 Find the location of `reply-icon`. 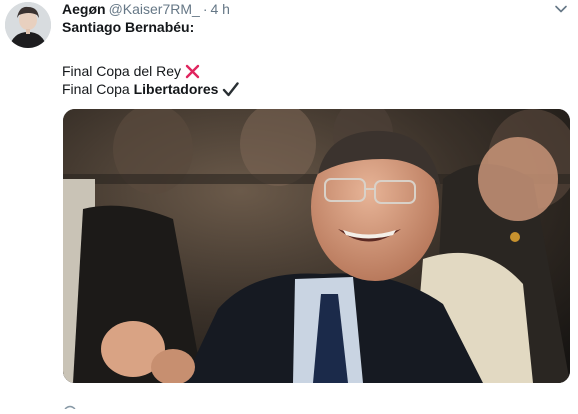

reply-icon is located at coordinates (70, 403).